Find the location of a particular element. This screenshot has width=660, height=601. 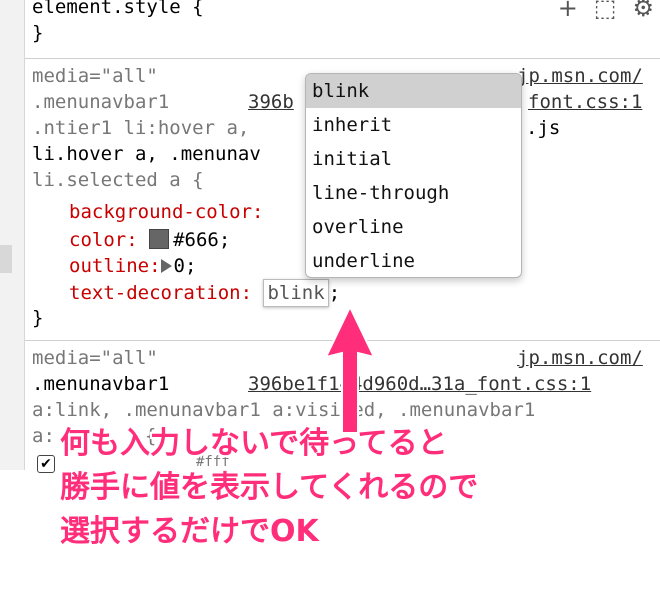

selector-li-selected: li.selected a { is located at coordinates (118, 180).